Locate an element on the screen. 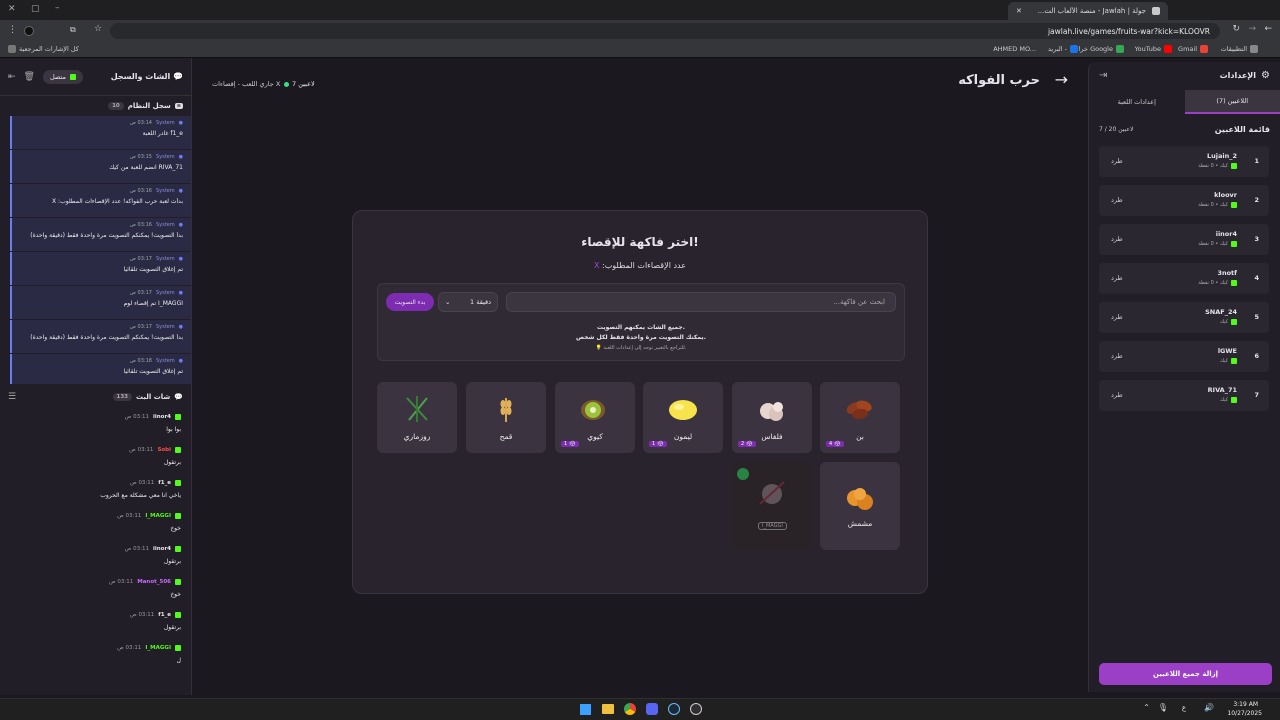  menu-dots-icon: ⋮ is located at coordinates (12, 30).